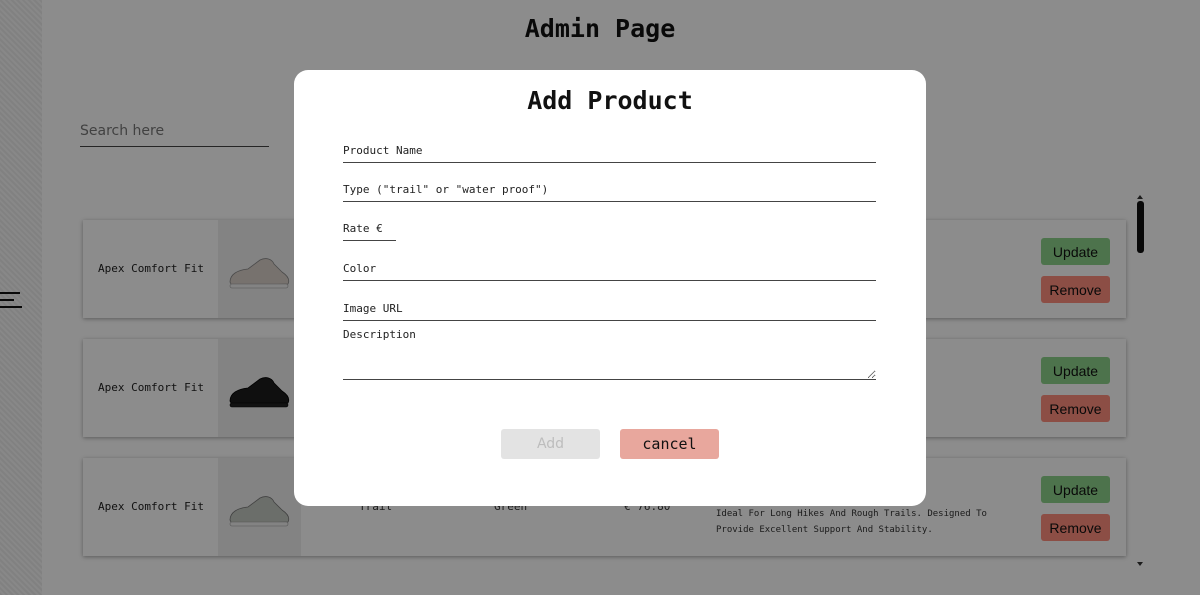 Image resolution: width=1200 pixels, height=595 pixels. What do you see at coordinates (609, 189) in the screenshot?
I see `type-field` at bounding box center [609, 189].